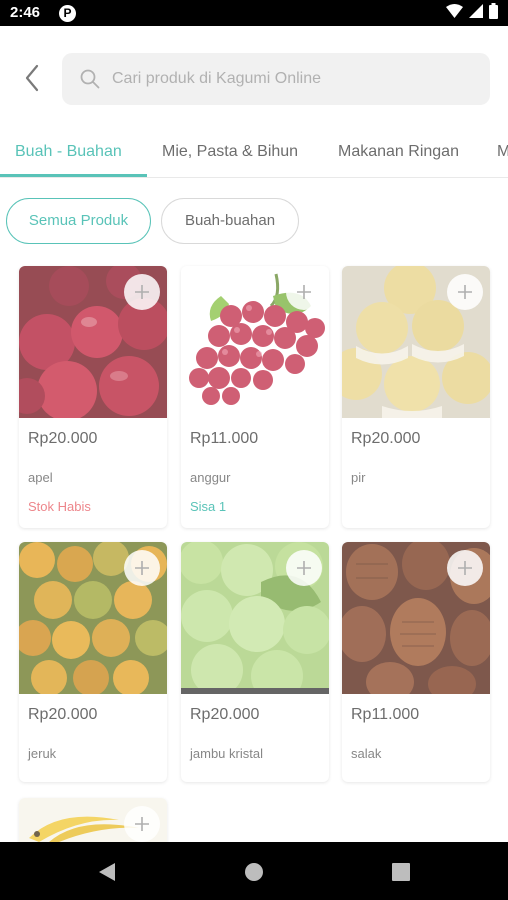  I want to click on wifi-icon, so click(454, 13).